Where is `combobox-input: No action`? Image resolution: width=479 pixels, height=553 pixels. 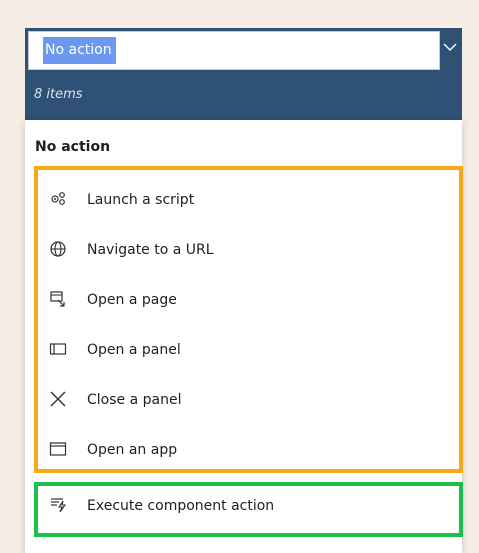 combobox-input: No action is located at coordinates (234, 50).